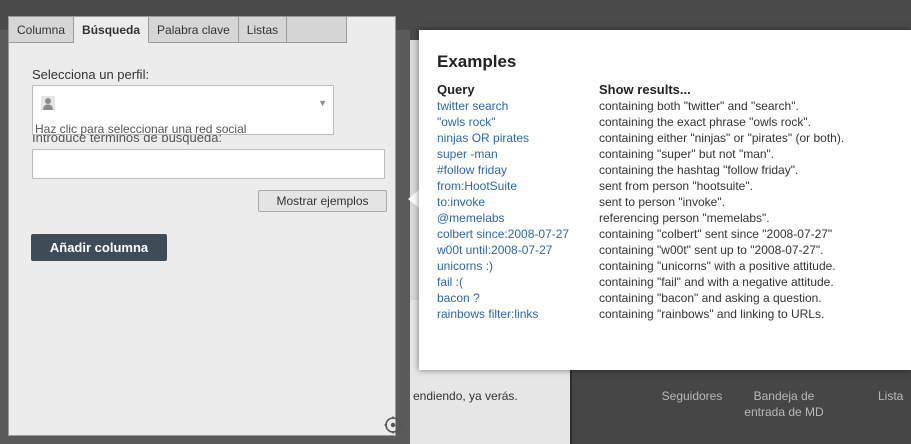 The image size is (911, 444). Describe the element at coordinates (472, 106) in the screenshot. I see `example-query-link: twitter search` at that location.